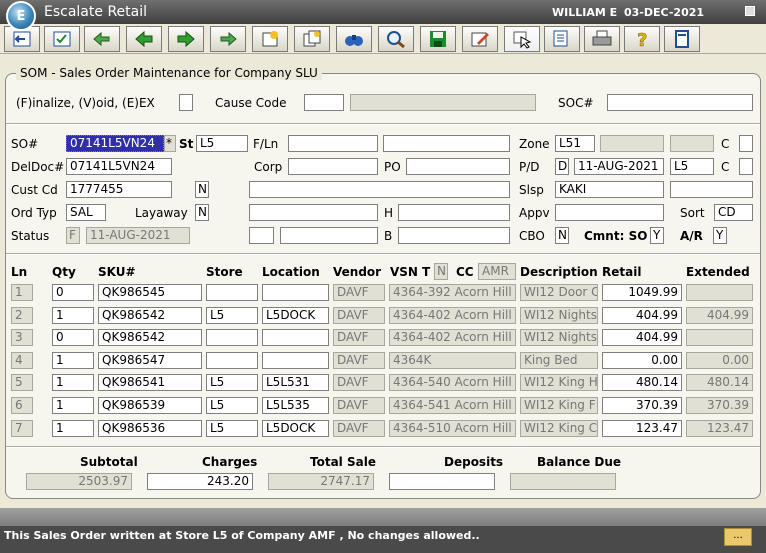  Describe the element at coordinates (642, 428) in the screenshot. I see `line-retail-input: 123.47` at that location.